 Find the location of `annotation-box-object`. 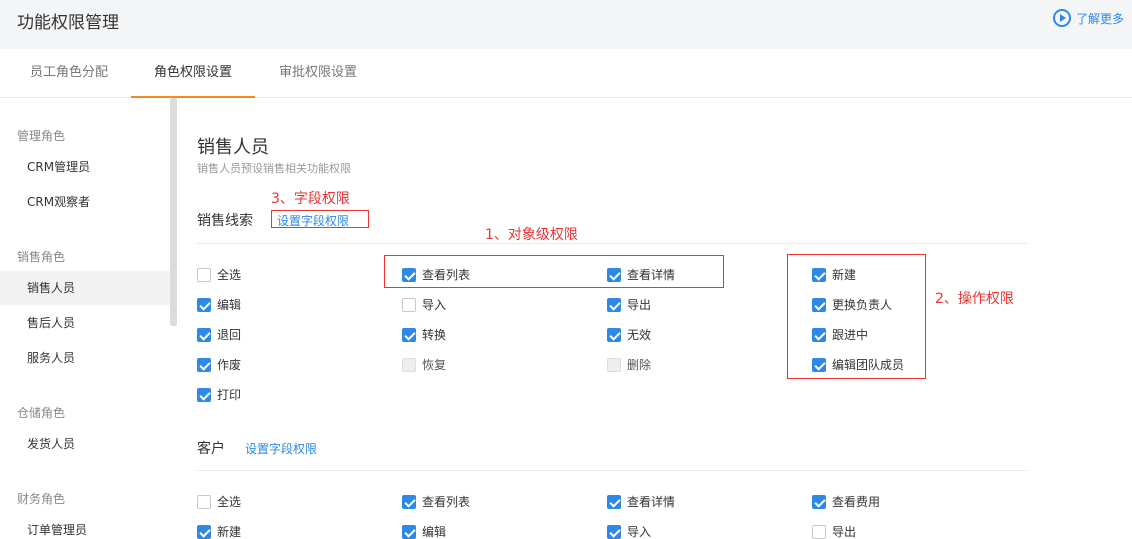

annotation-box-object is located at coordinates (554, 271).